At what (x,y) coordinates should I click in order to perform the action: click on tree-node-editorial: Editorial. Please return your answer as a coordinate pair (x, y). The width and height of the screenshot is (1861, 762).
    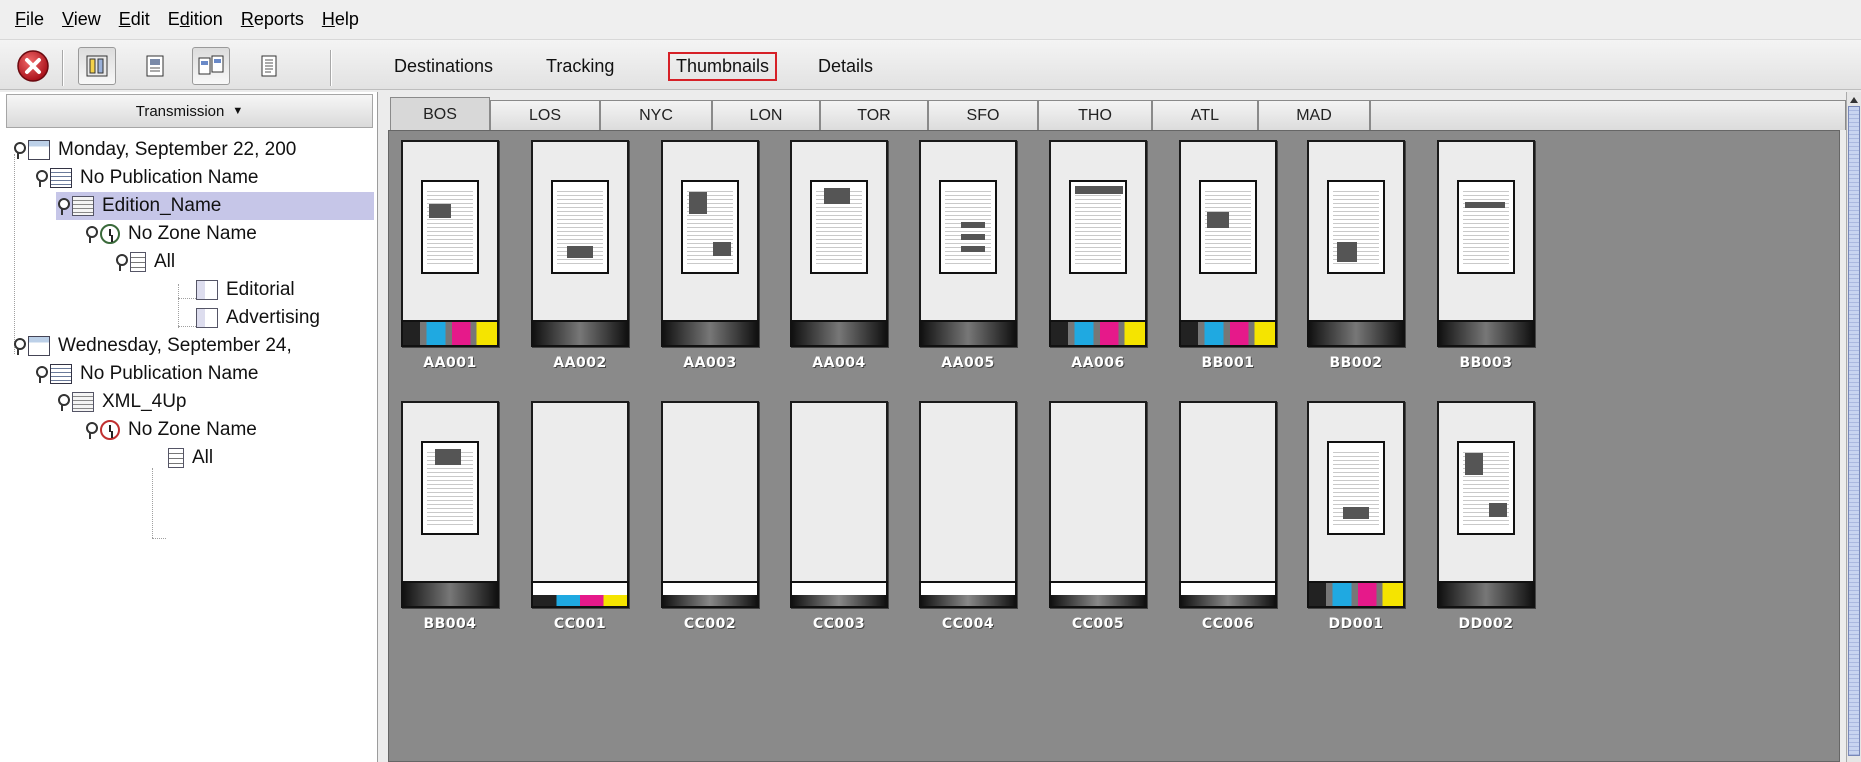
    Looking at the image, I should click on (247, 290).